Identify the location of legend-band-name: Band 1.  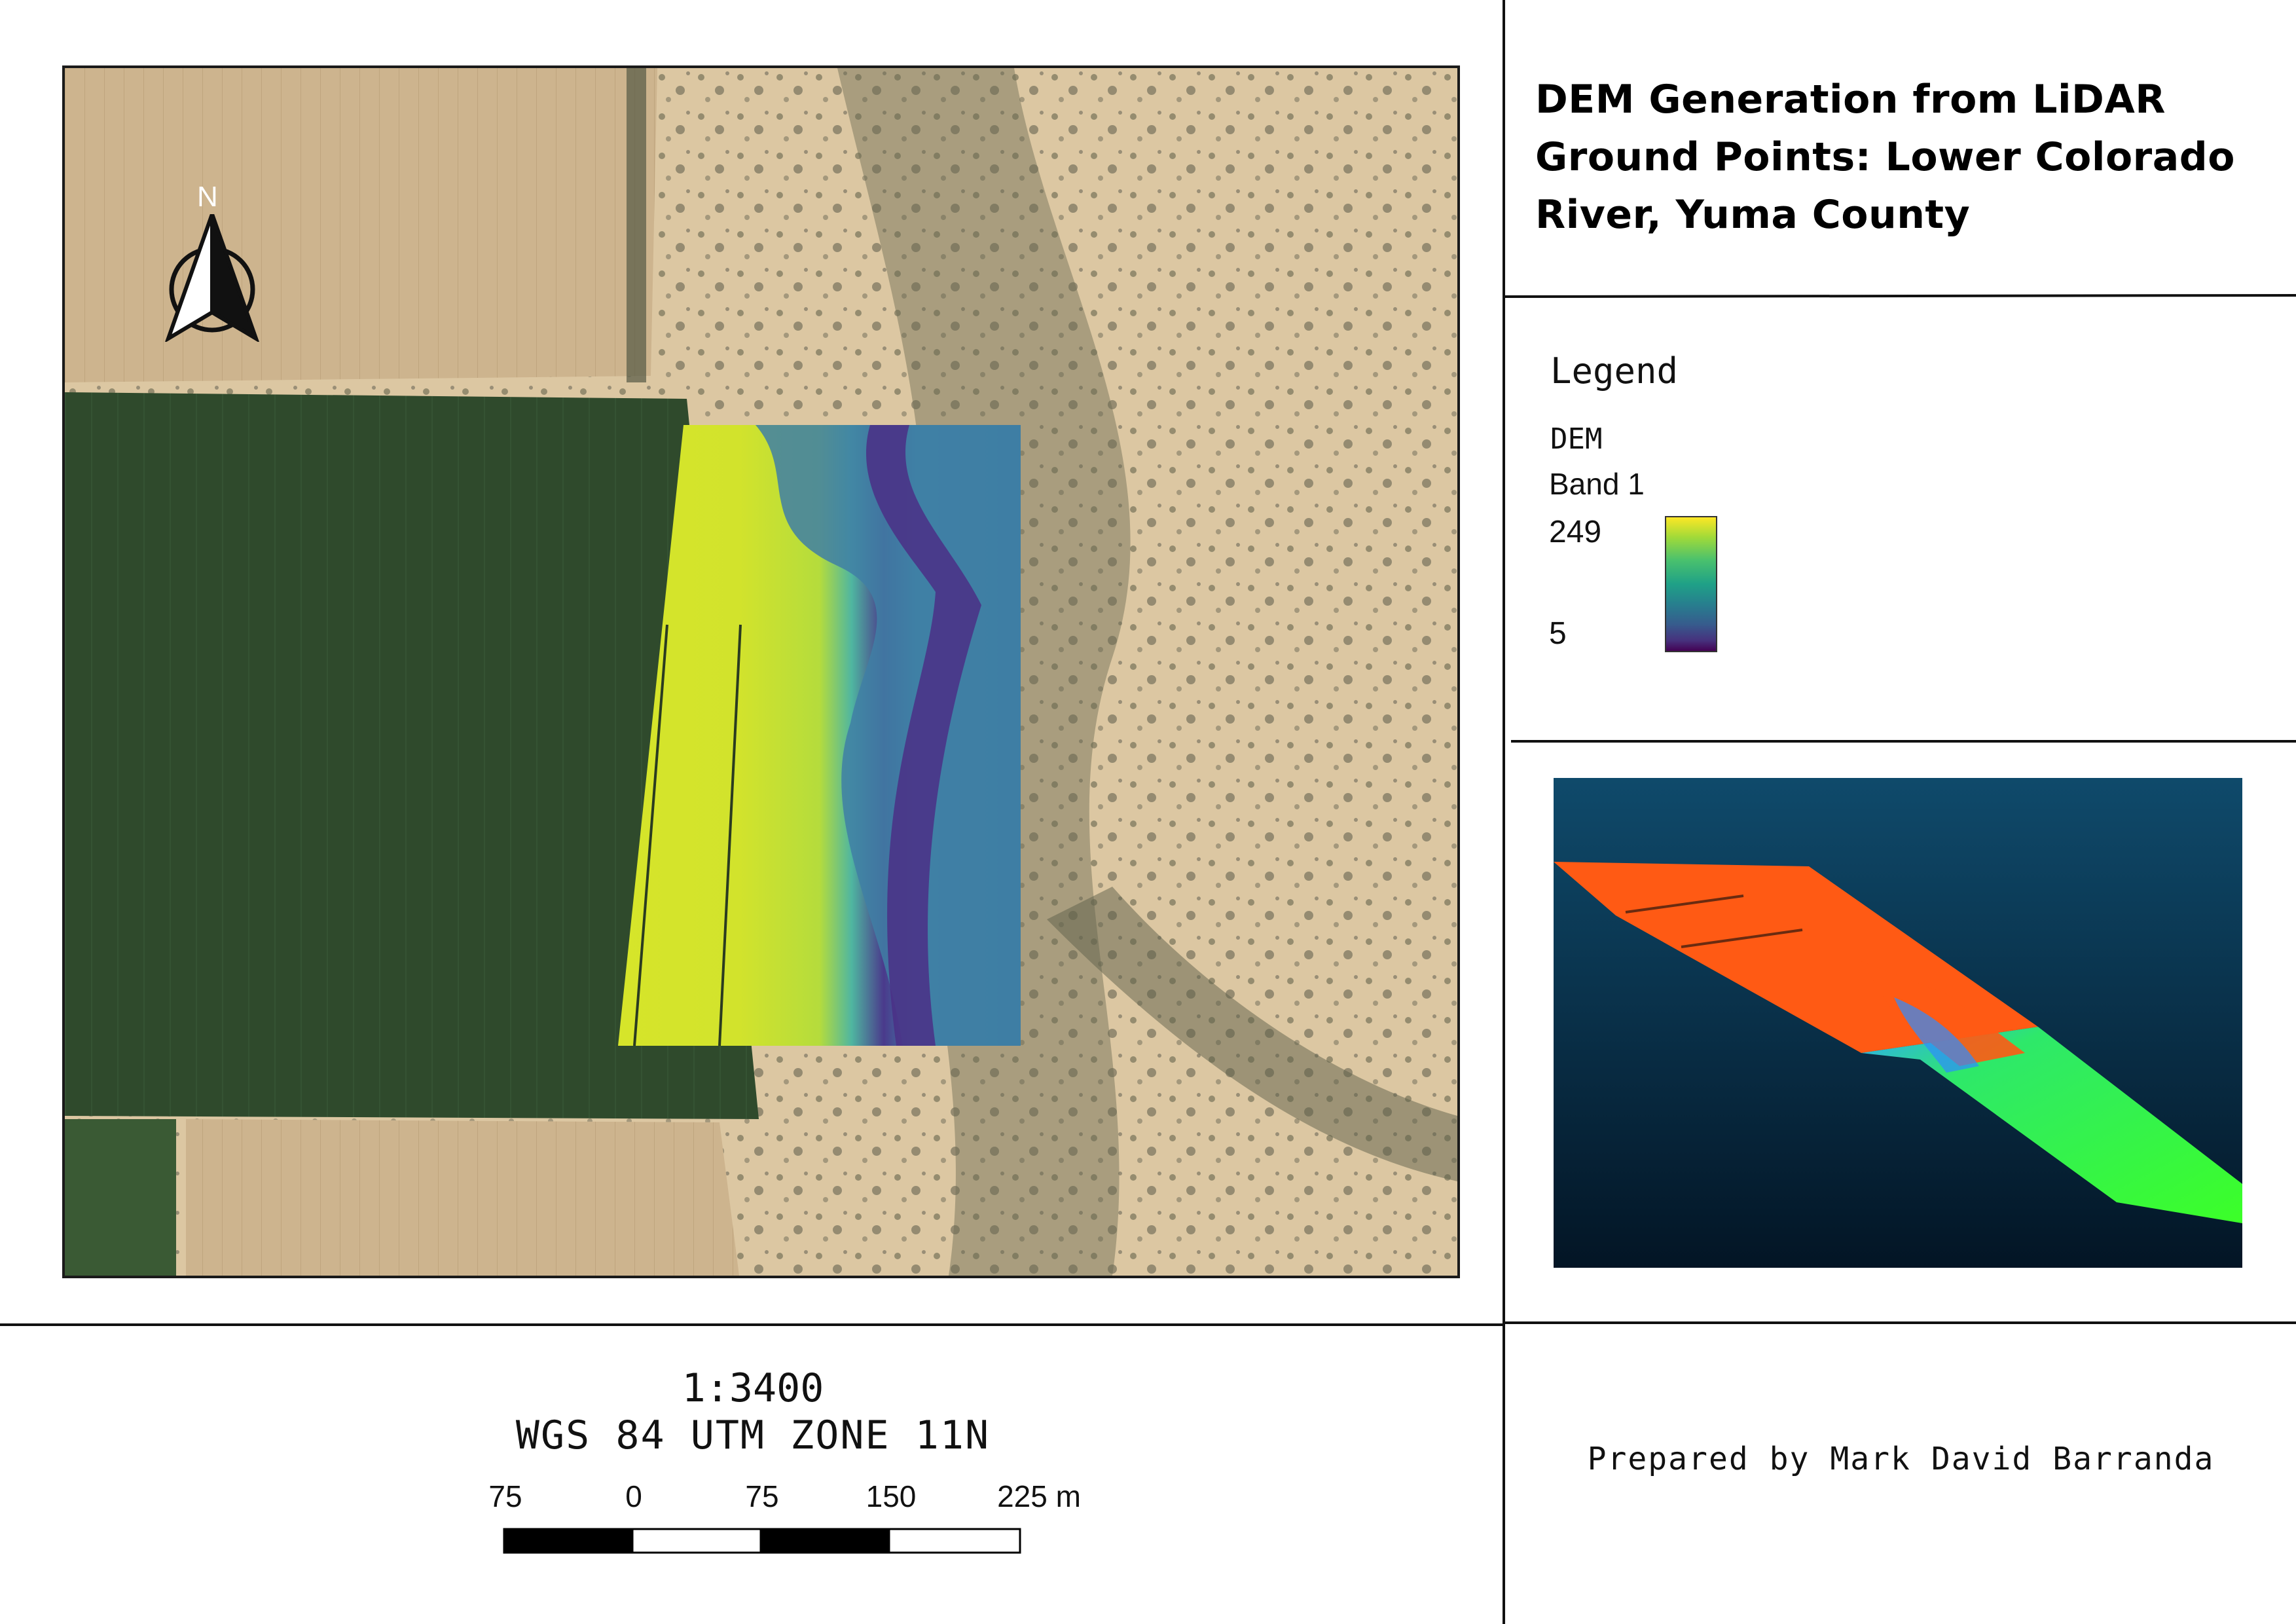
(1597, 484).